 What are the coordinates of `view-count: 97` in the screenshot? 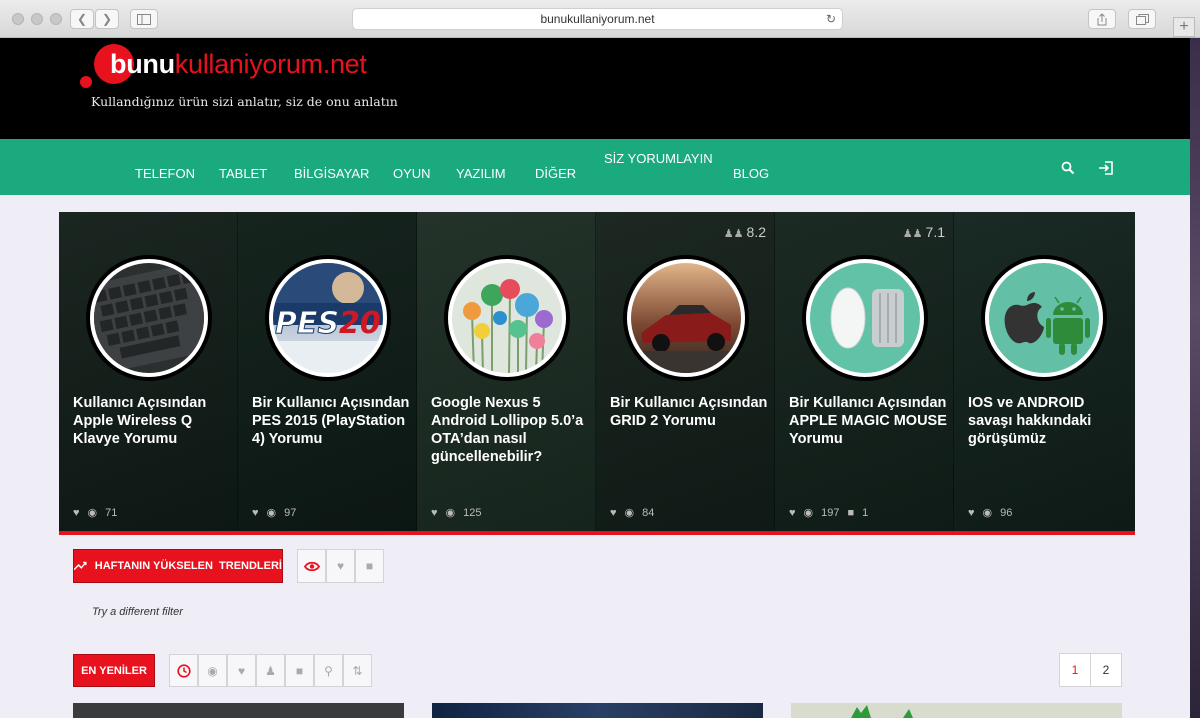 It's located at (290, 512).